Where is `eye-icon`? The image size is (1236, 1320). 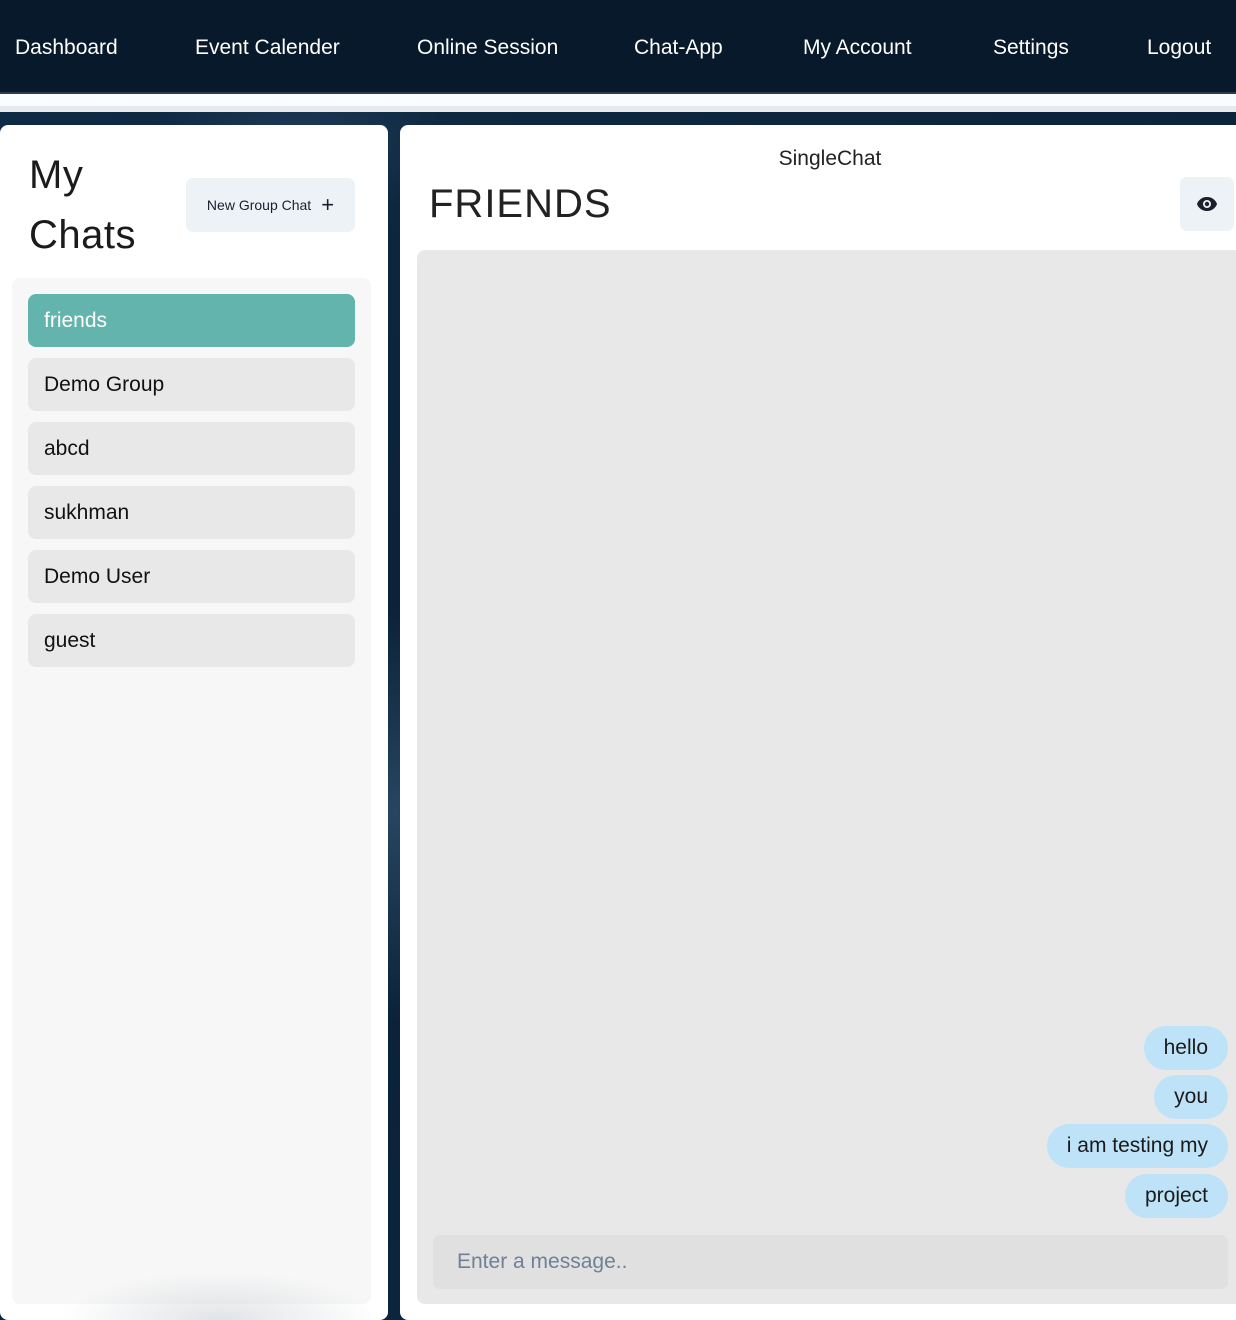
eye-icon is located at coordinates (1207, 204).